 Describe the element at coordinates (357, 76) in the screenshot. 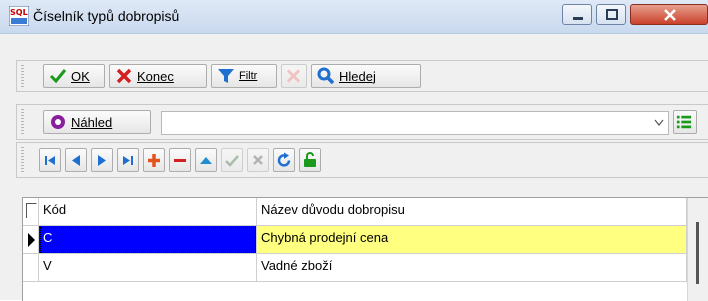

I see `hledej-label: Hledej` at that location.